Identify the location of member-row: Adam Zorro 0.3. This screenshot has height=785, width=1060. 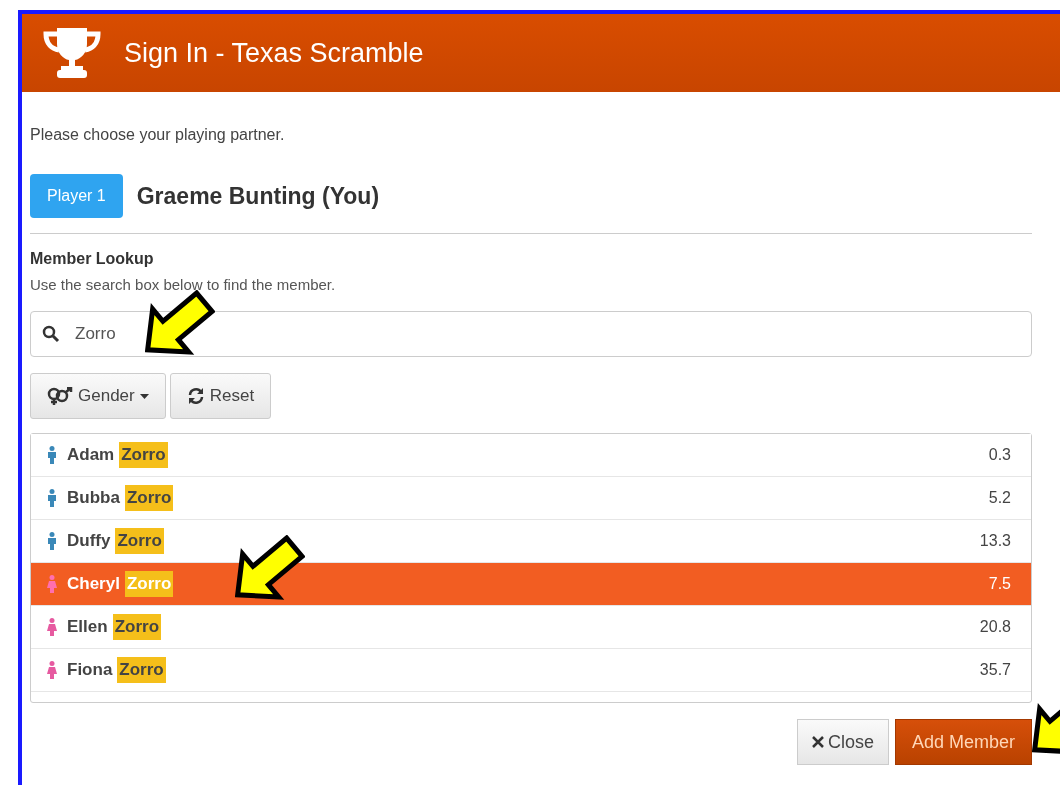
(531, 455).